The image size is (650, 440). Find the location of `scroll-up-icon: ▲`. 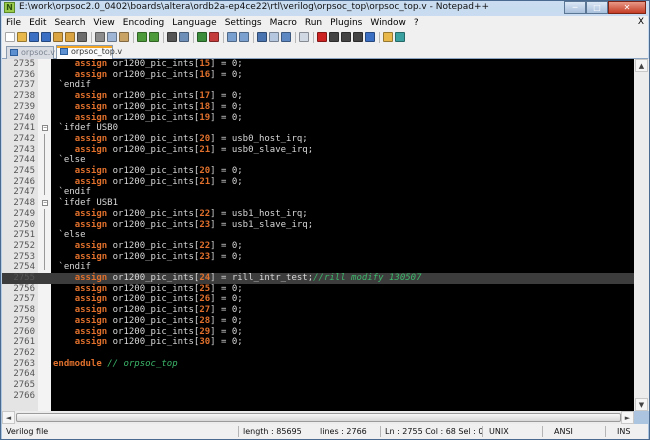

scroll-up-icon: ▲ is located at coordinates (641, 65).